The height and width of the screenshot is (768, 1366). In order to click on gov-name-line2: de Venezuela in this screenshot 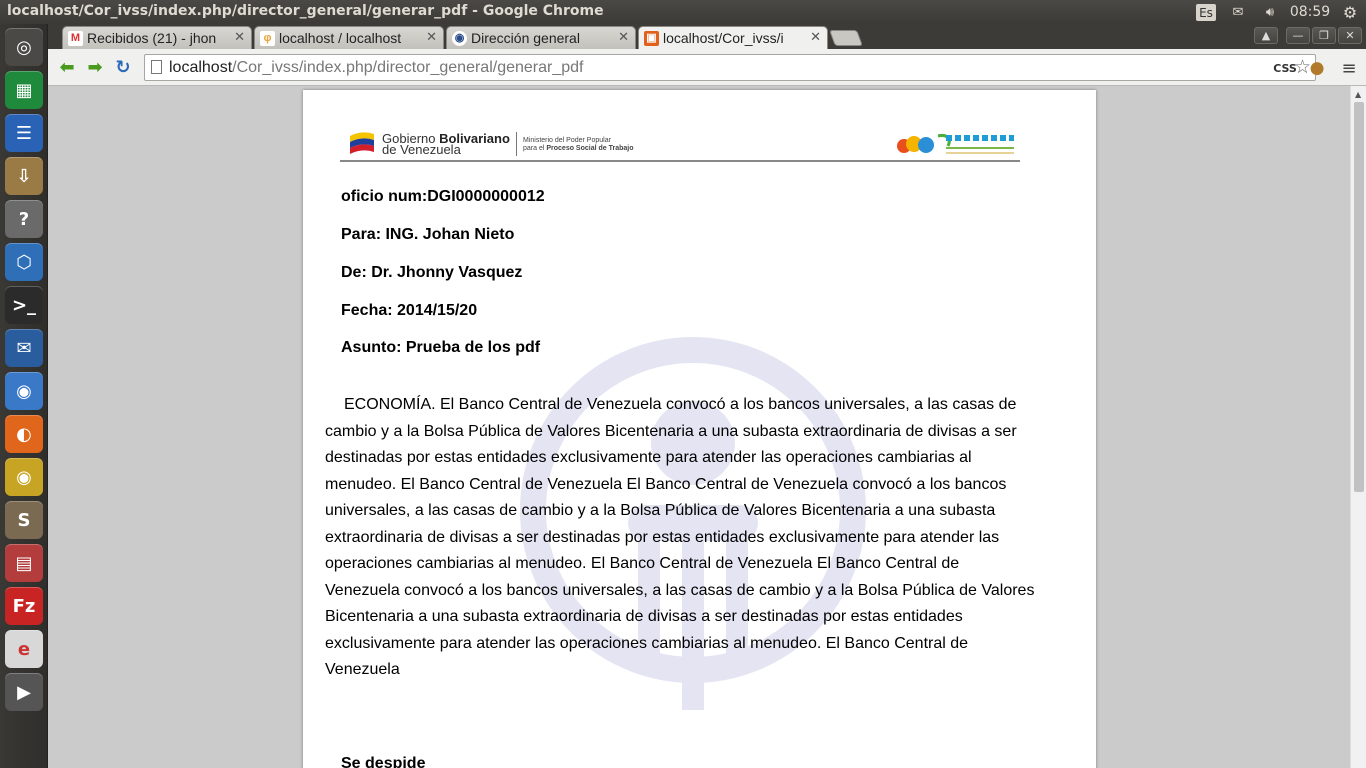, I will do `click(421, 149)`.